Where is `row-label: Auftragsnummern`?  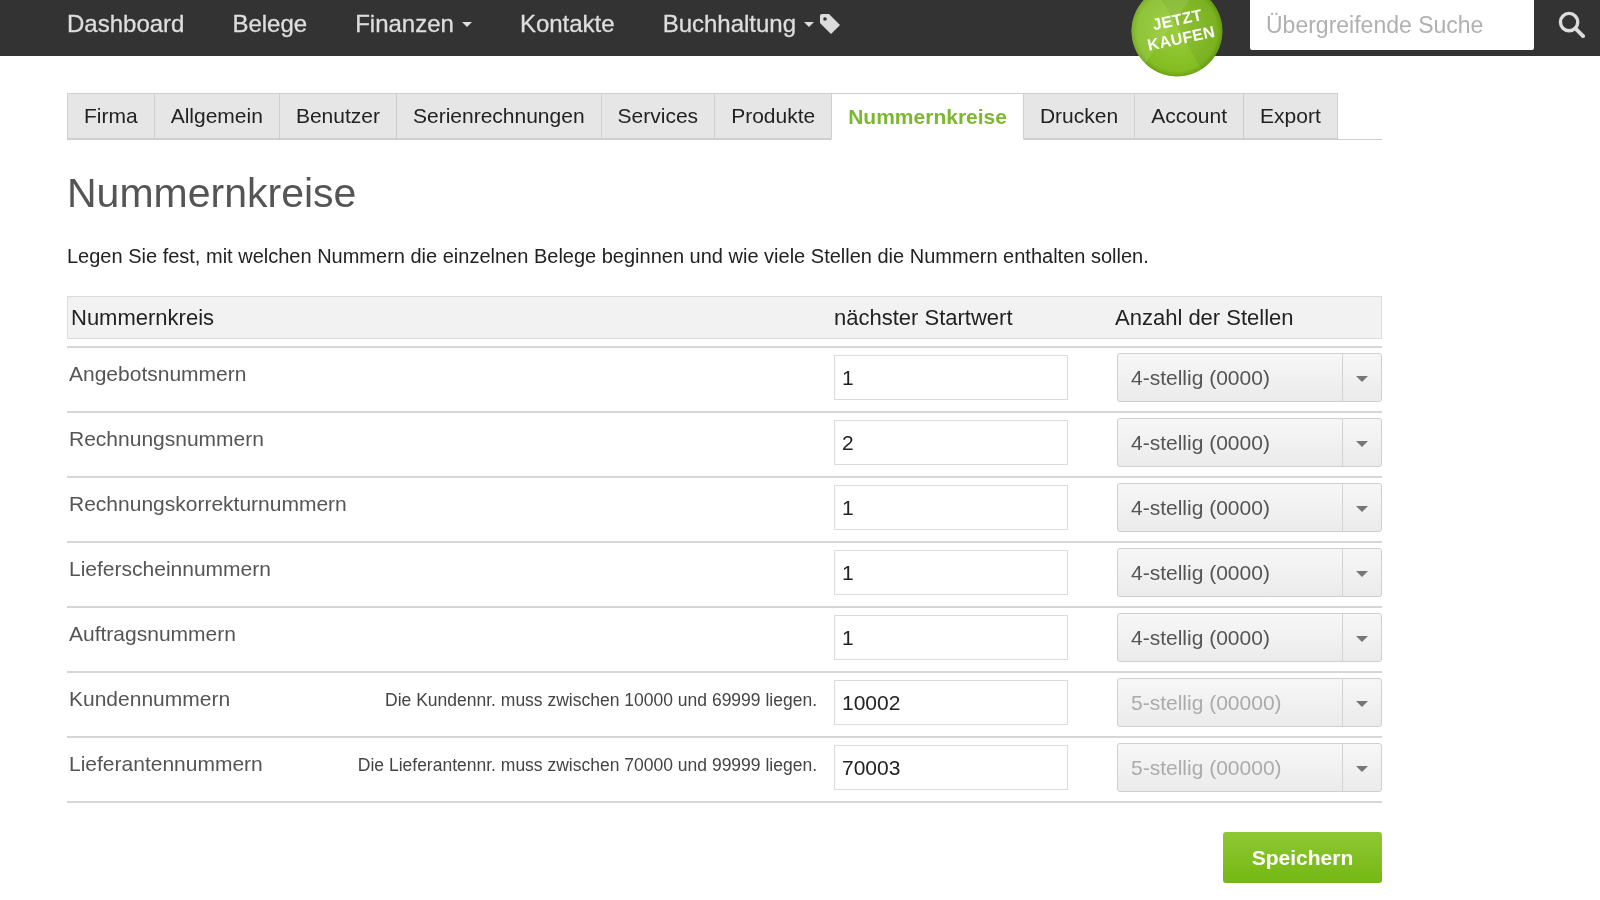 row-label: Auftragsnummern is located at coordinates (152, 634).